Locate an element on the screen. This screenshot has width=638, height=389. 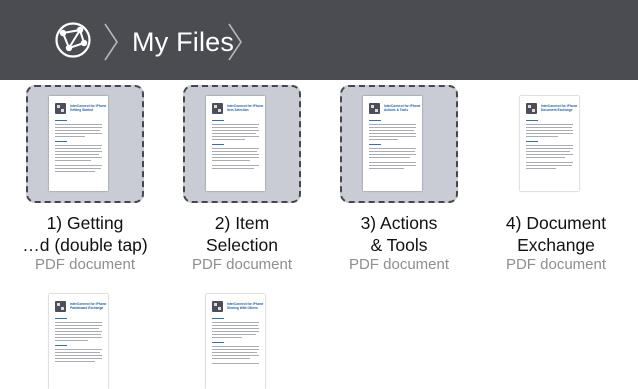
pdf-thumbnail: InterConnect for iPhone Actions & Tools is located at coordinates (392, 143).